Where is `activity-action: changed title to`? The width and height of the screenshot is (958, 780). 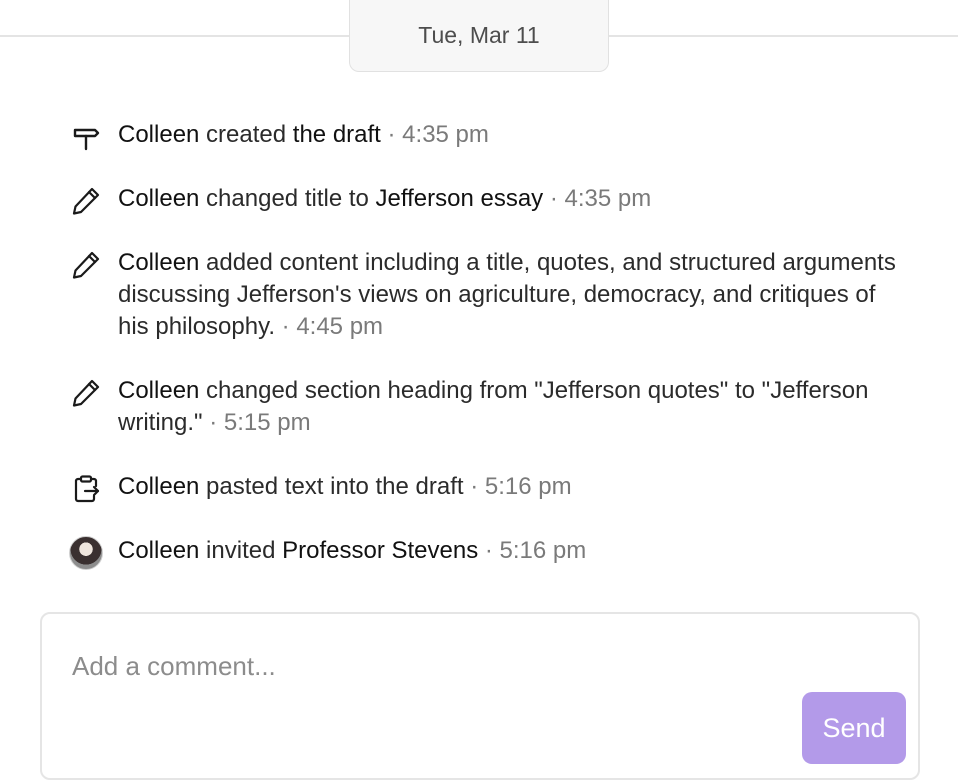 activity-action: changed title to is located at coordinates (287, 198).